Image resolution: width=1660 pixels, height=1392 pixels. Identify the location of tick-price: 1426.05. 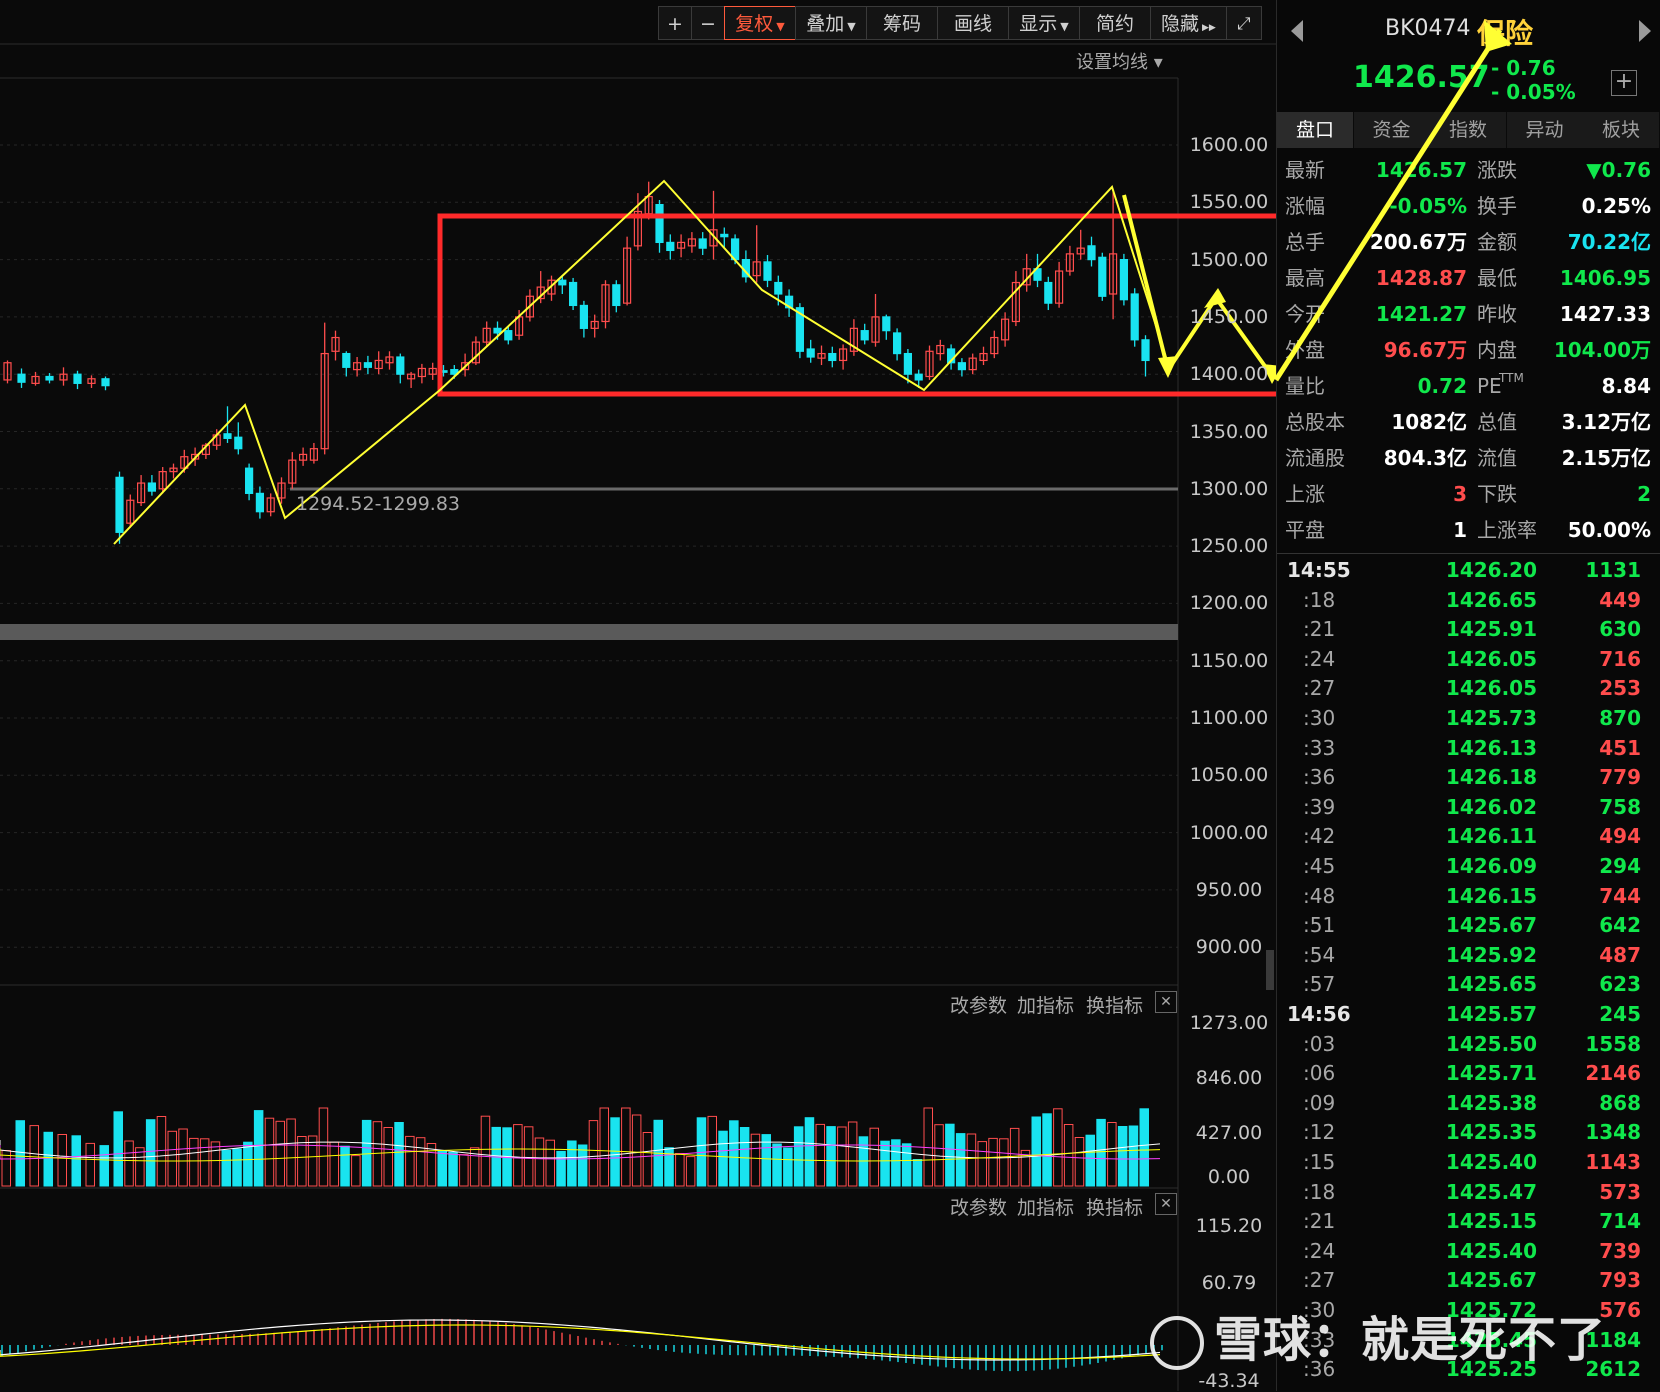
(1491, 688).